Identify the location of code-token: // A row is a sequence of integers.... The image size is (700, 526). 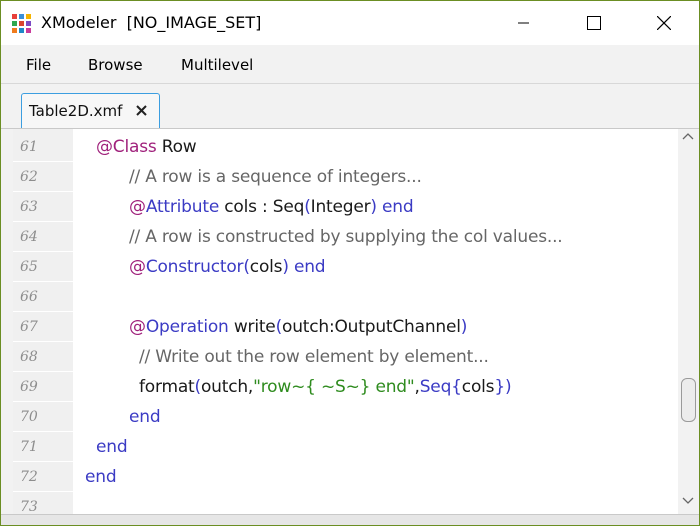
(275, 177).